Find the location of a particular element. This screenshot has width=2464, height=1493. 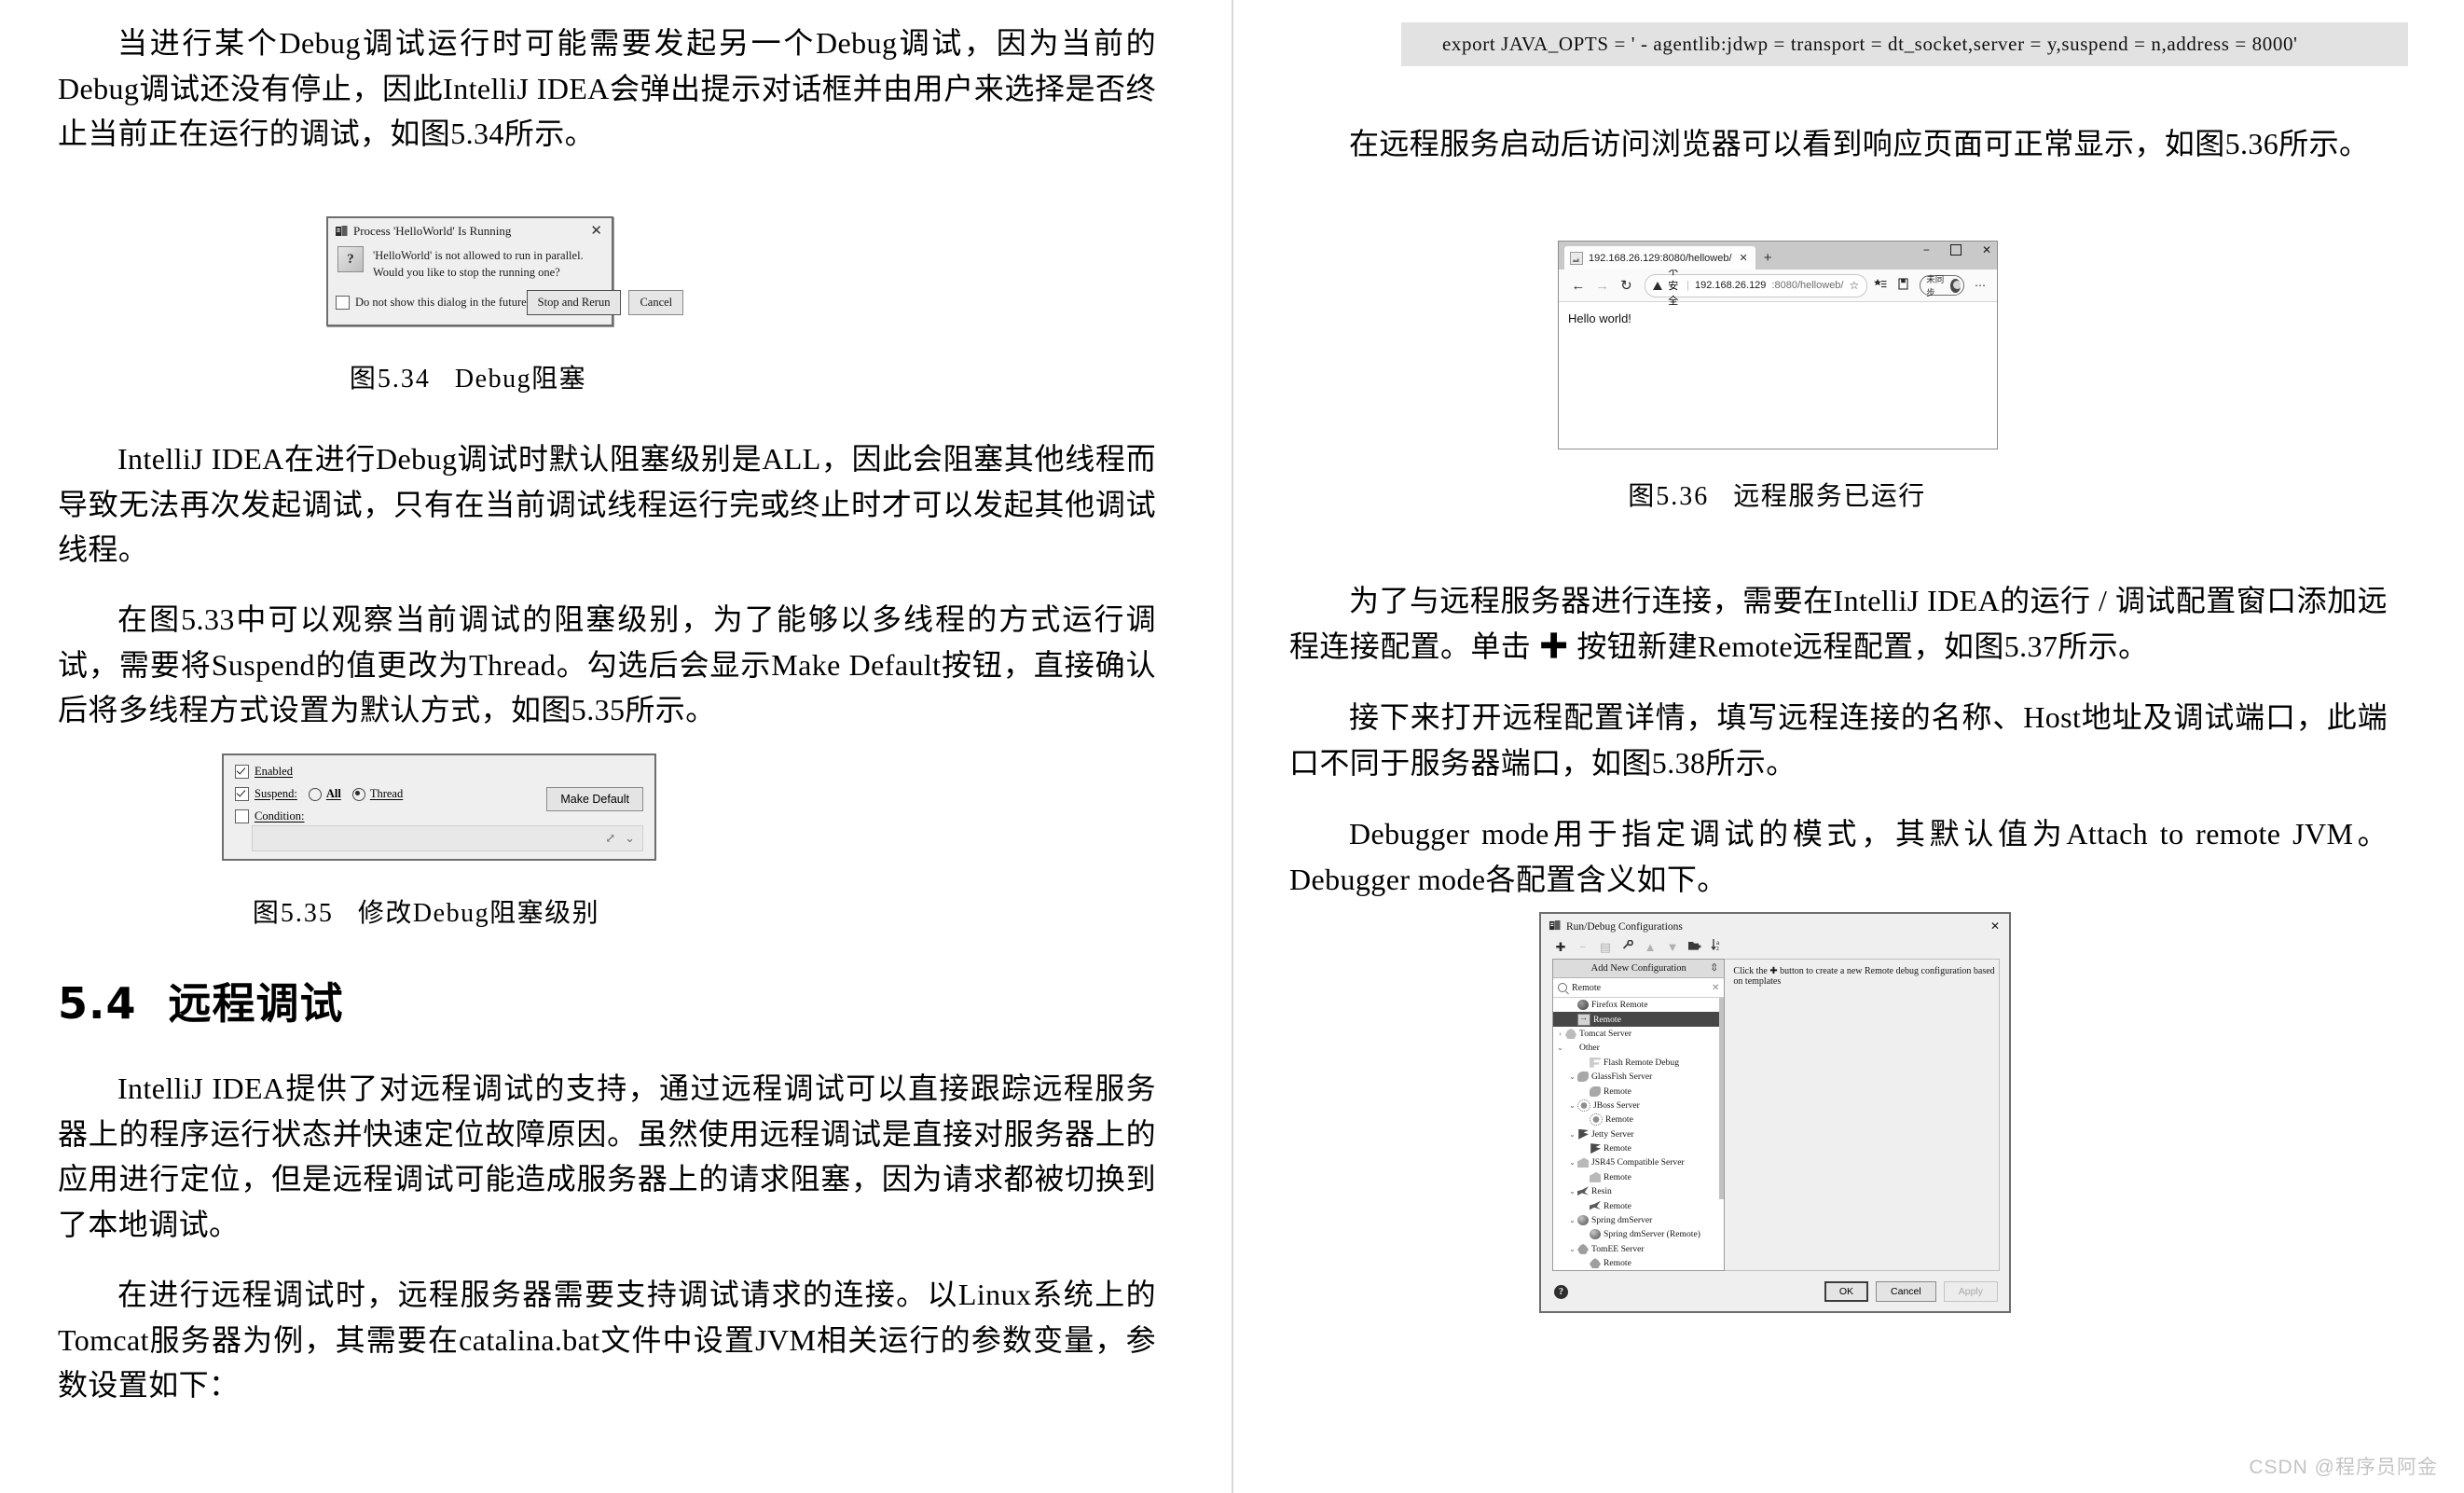

tree-item-label: GlassFish Server is located at coordinates (1622, 1077).